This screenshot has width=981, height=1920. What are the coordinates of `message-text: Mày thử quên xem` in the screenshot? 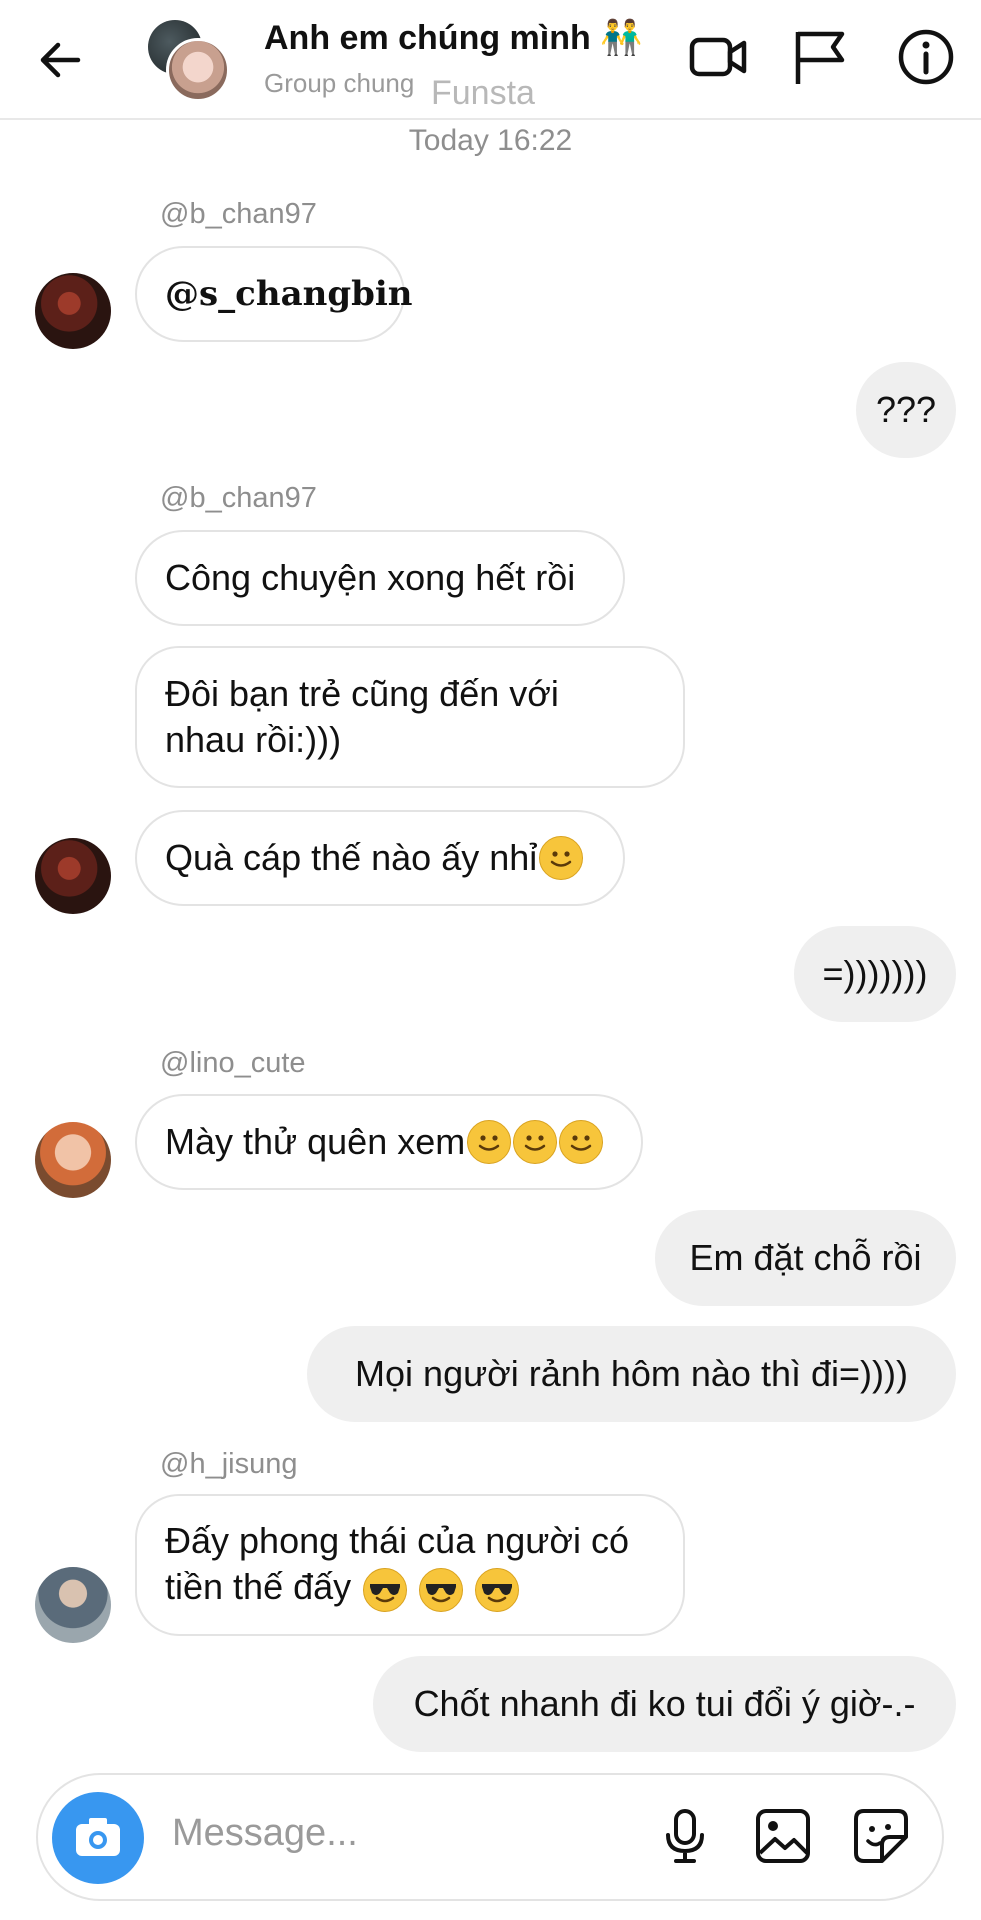 It's located at (315, 1141).